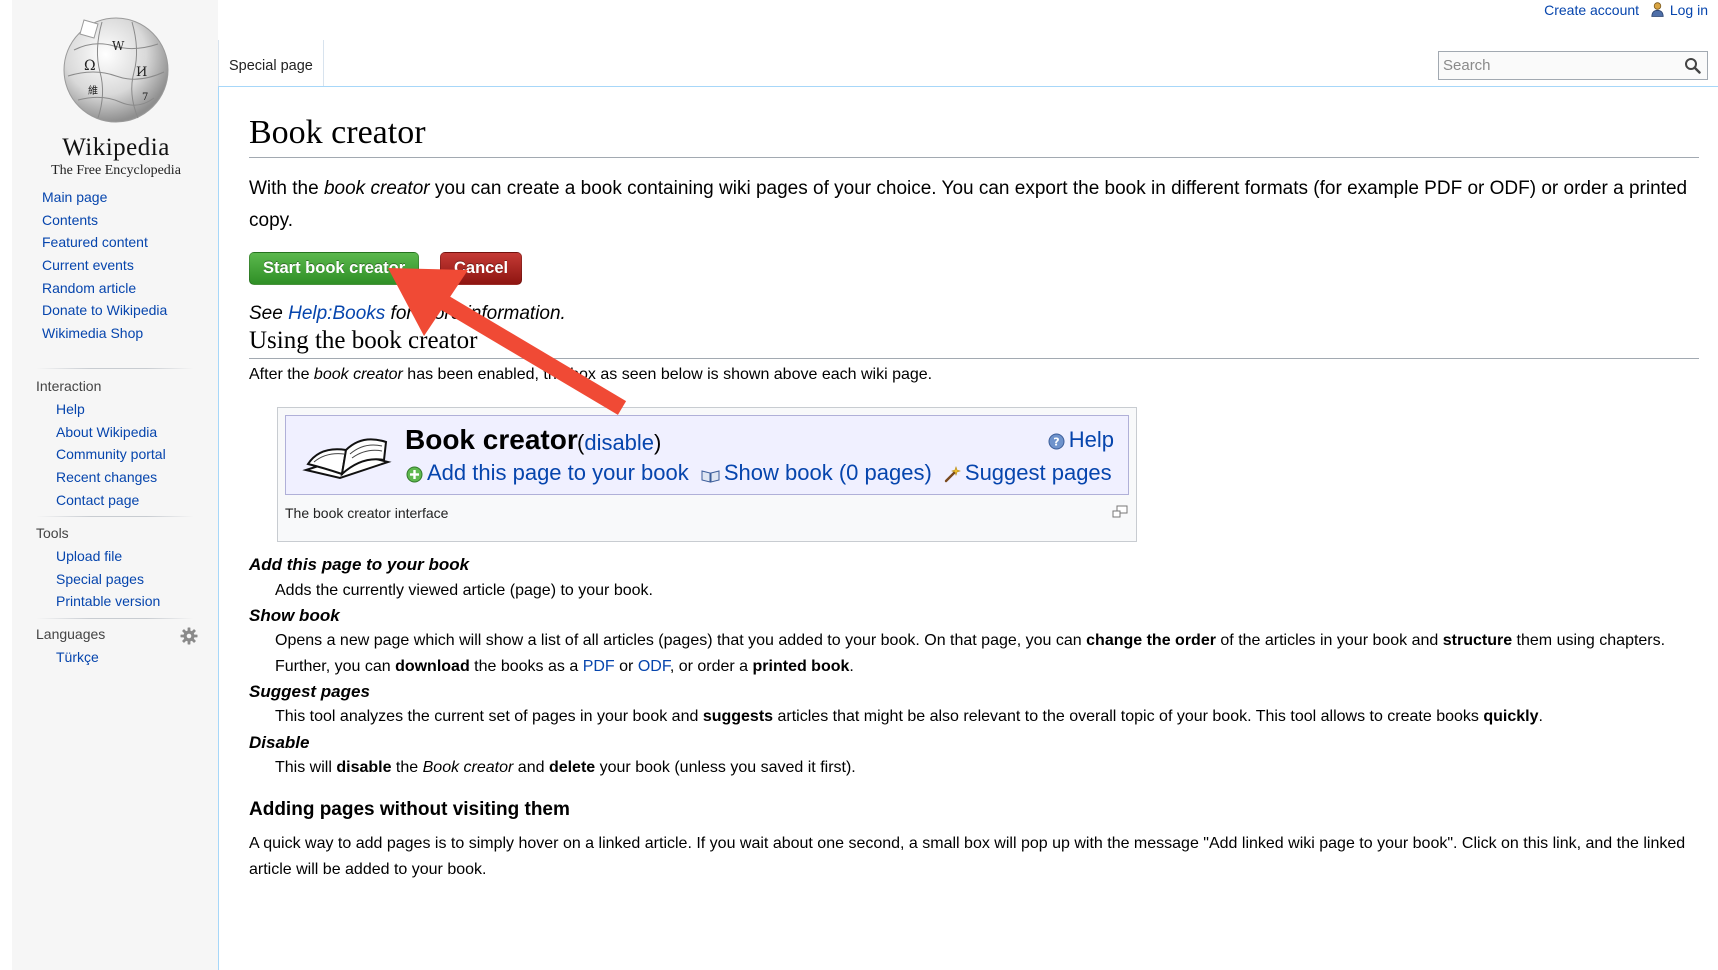 The image size is (1718, 970). What do you see at coordinates (1329, 640) in the screenshot?
I see `desc-text: of the articles in your book and` at bounding box center [1329, 640].